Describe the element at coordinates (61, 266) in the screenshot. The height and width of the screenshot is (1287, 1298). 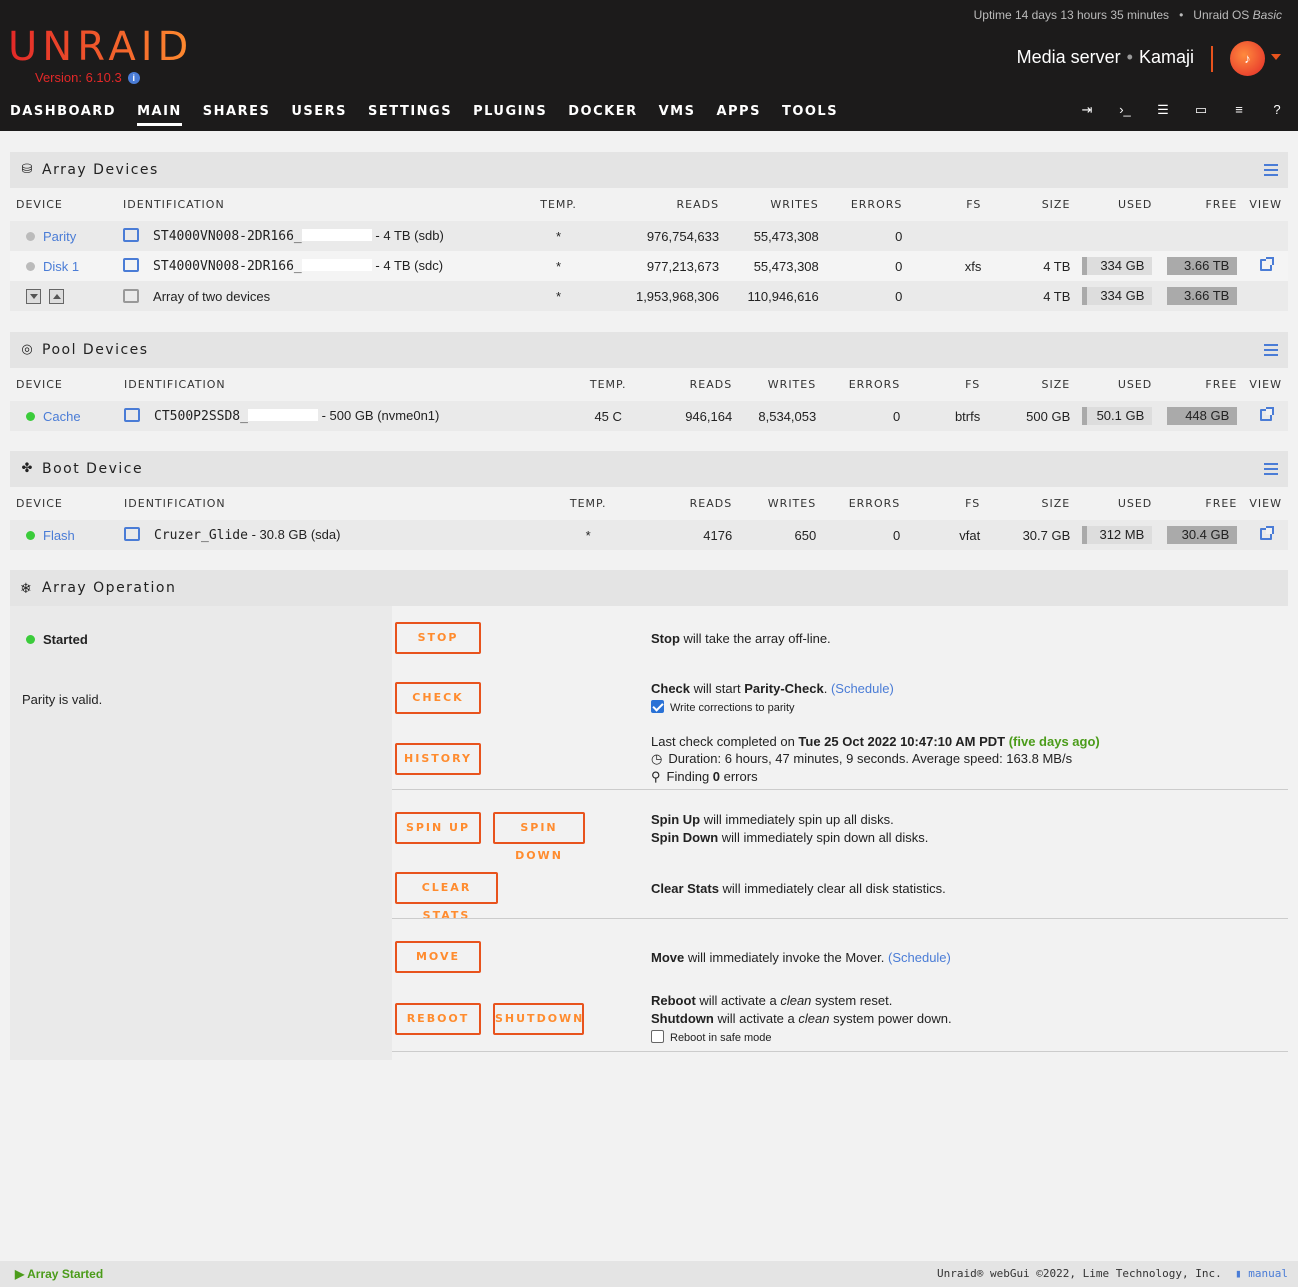
I see `device-link: Disk 1` at that location.